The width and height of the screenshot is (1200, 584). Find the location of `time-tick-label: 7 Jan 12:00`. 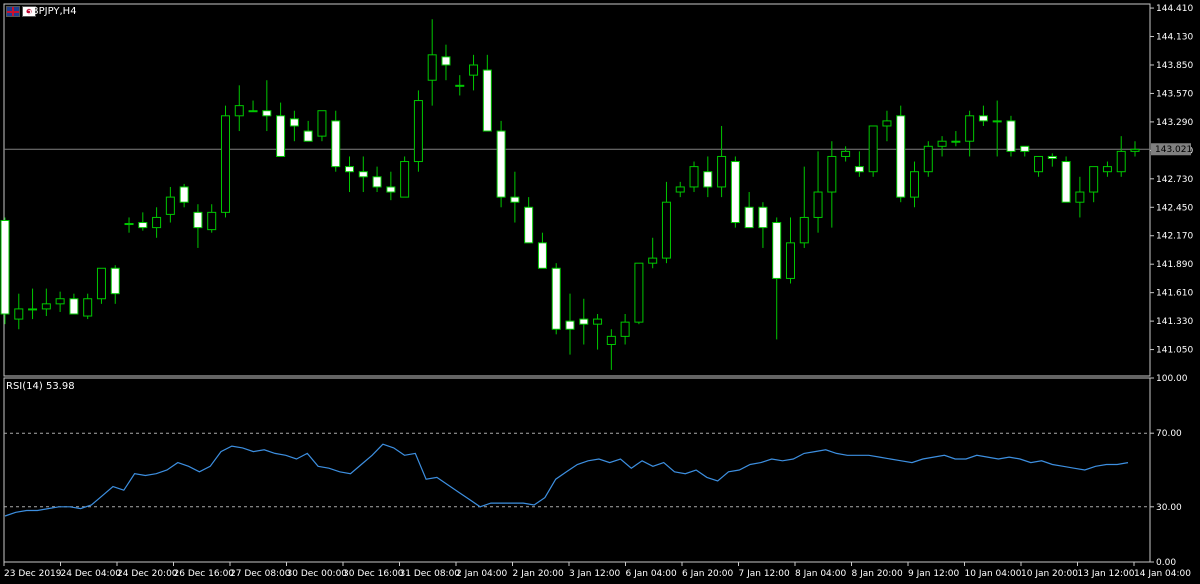

time-tick-label: 7 Jan 12:00 is located at coordinates (765, 574).